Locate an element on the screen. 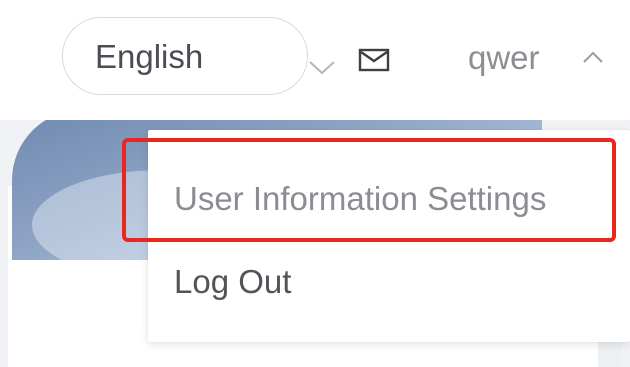  language-select: English is located at coordinates (198, 56).